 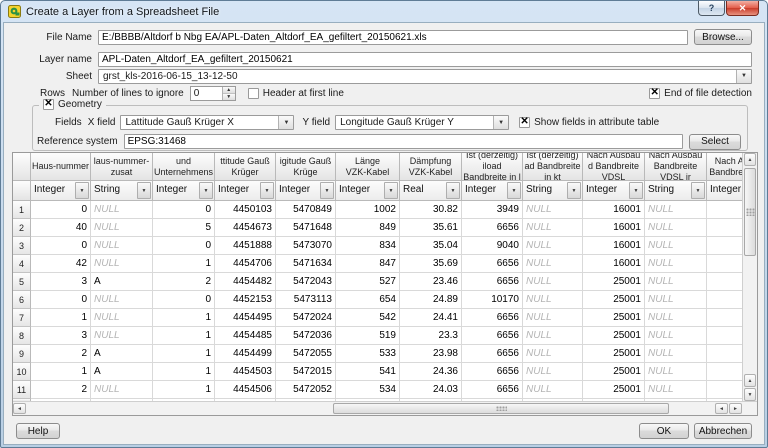 What do you see at coordinates (425, 76) in the screenshot?
I see `sheet-select: grst_kls-2016-06-15_13-12-50 ▼` at bounding box center [425, 76].